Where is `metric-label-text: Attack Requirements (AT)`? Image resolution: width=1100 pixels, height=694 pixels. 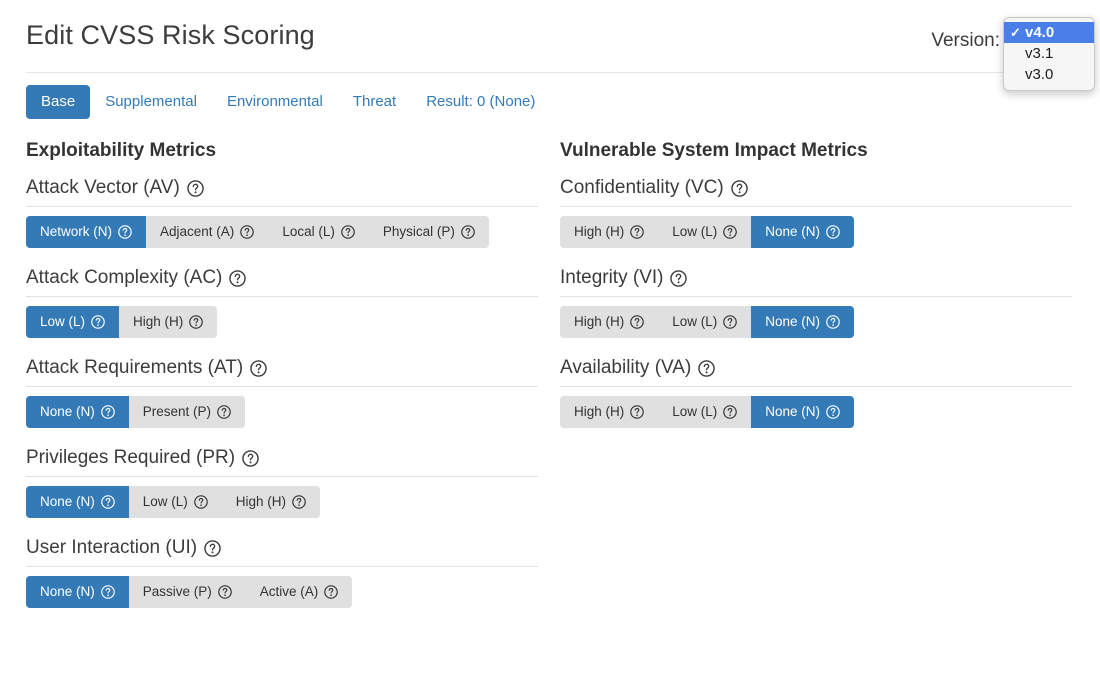
metric-label-text: Attack Requirements (AT) is located at coordinates (135, 367).